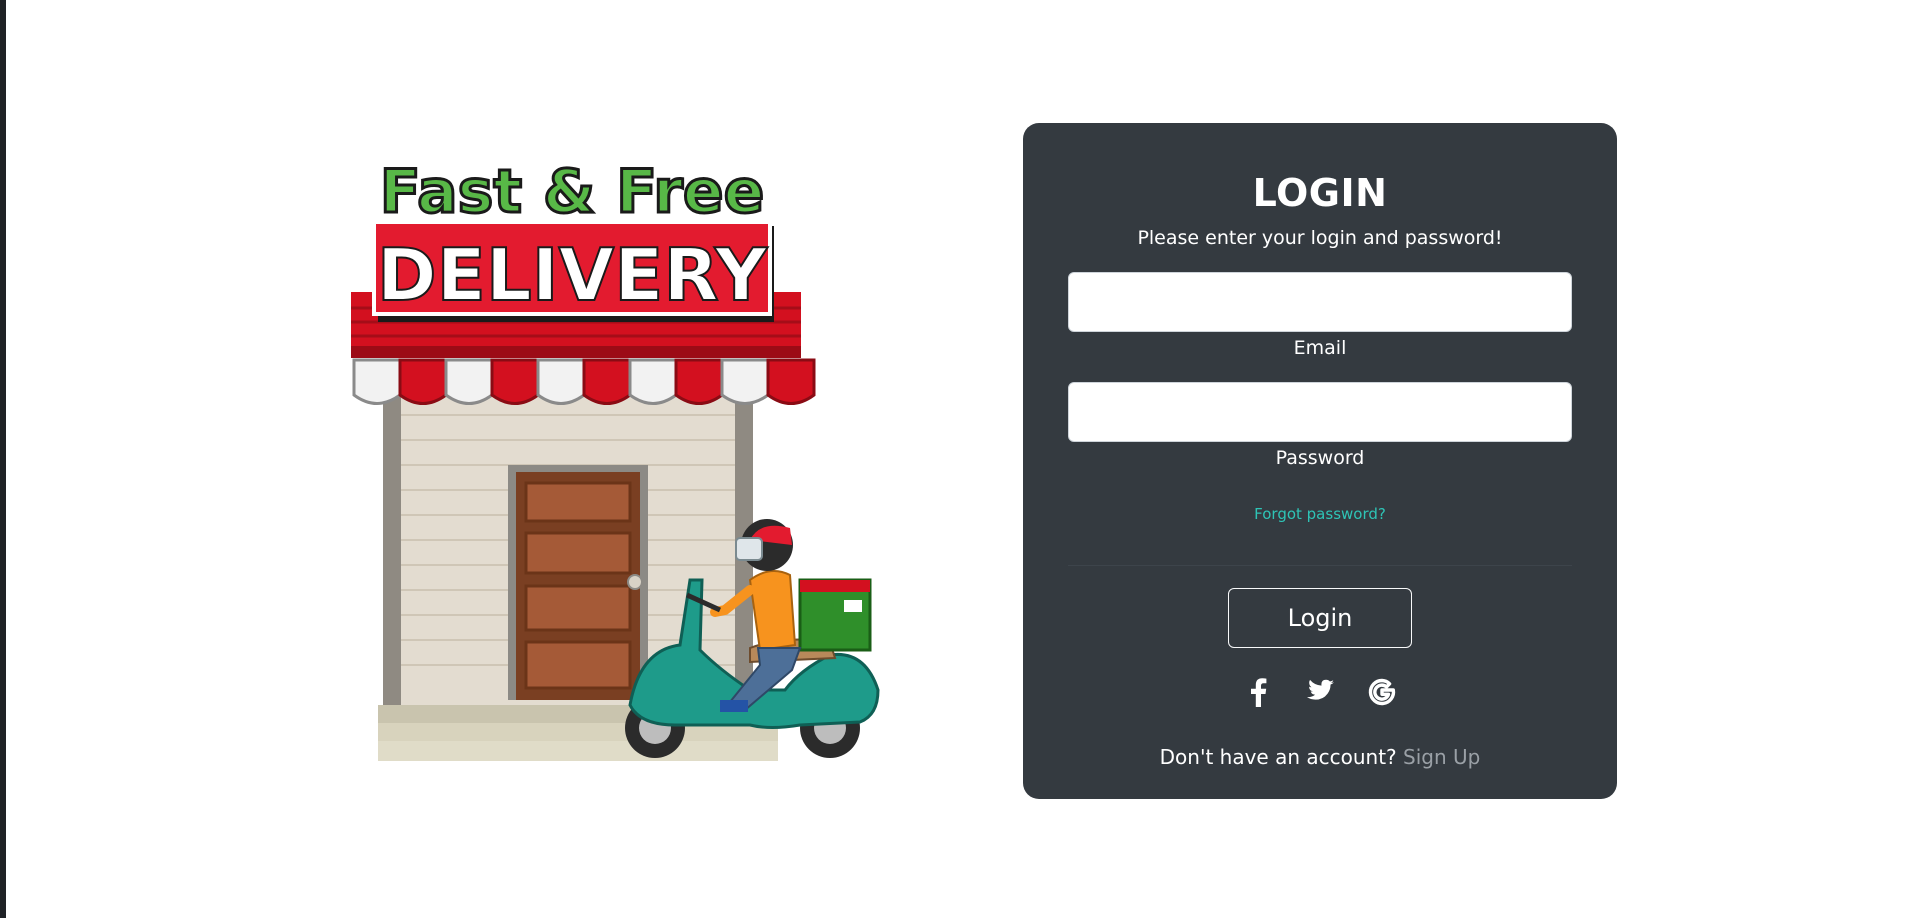 The width and height of the screenshot is (1920, 918). I want to click on twitter-icon, so click(1320, 692).